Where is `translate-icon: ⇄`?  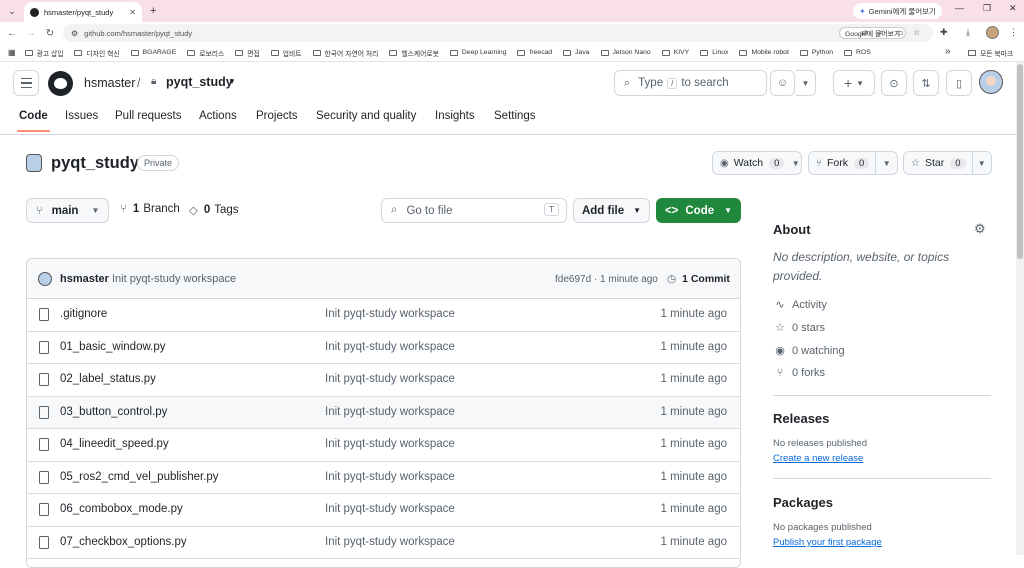 translate-icon: ⇄ is located at coordinates (864, 32).